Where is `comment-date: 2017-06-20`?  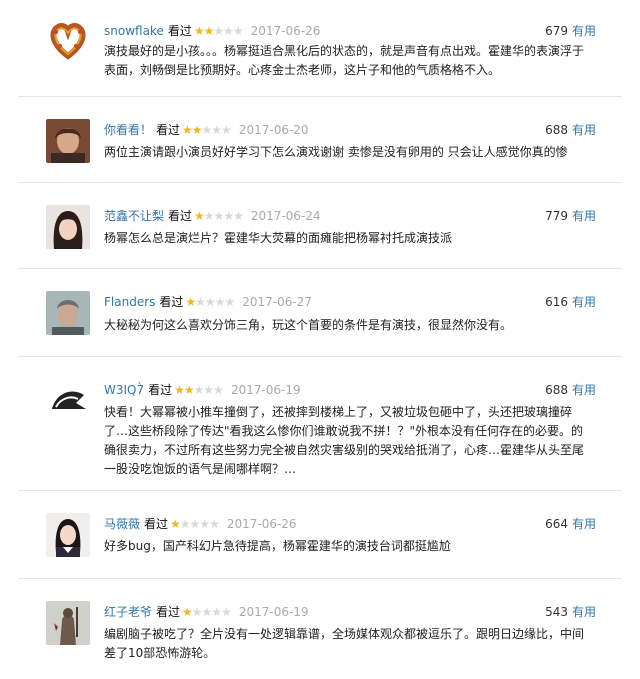
comment-date: 2017-06-20 is located at coordinates (273, 130).